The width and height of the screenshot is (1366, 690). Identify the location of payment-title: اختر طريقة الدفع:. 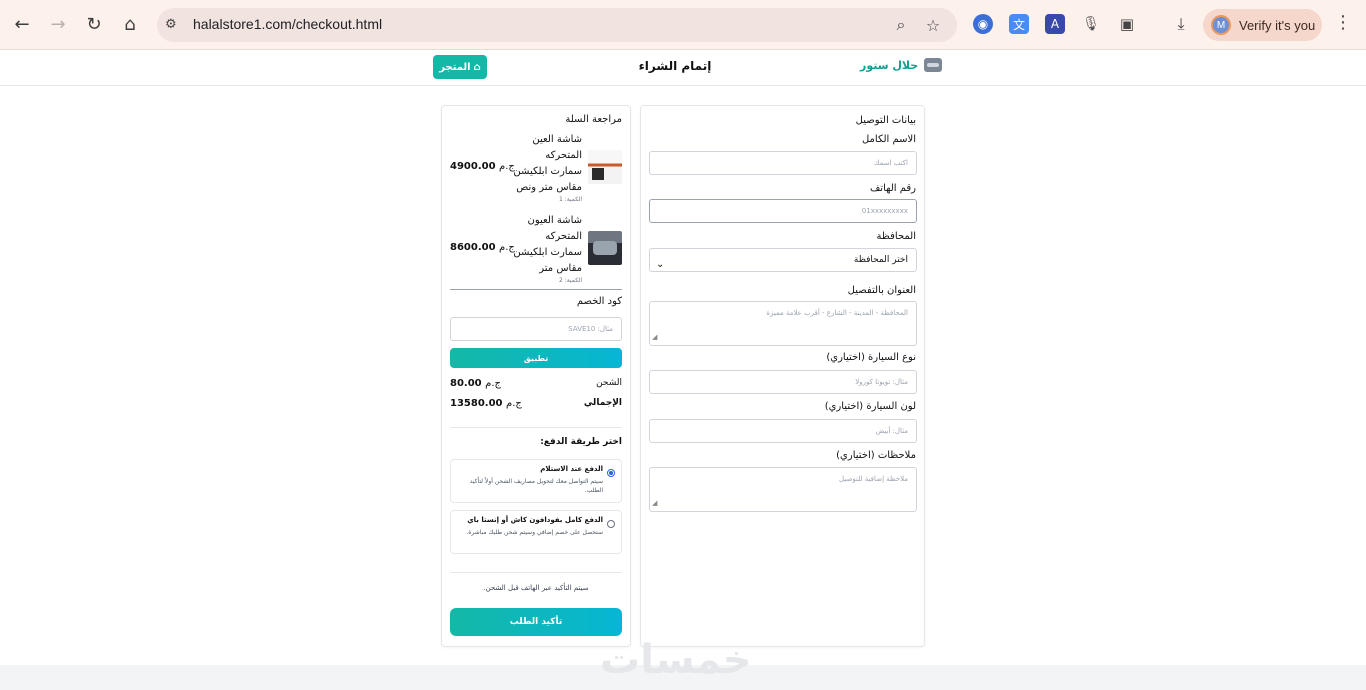
(581, 442).